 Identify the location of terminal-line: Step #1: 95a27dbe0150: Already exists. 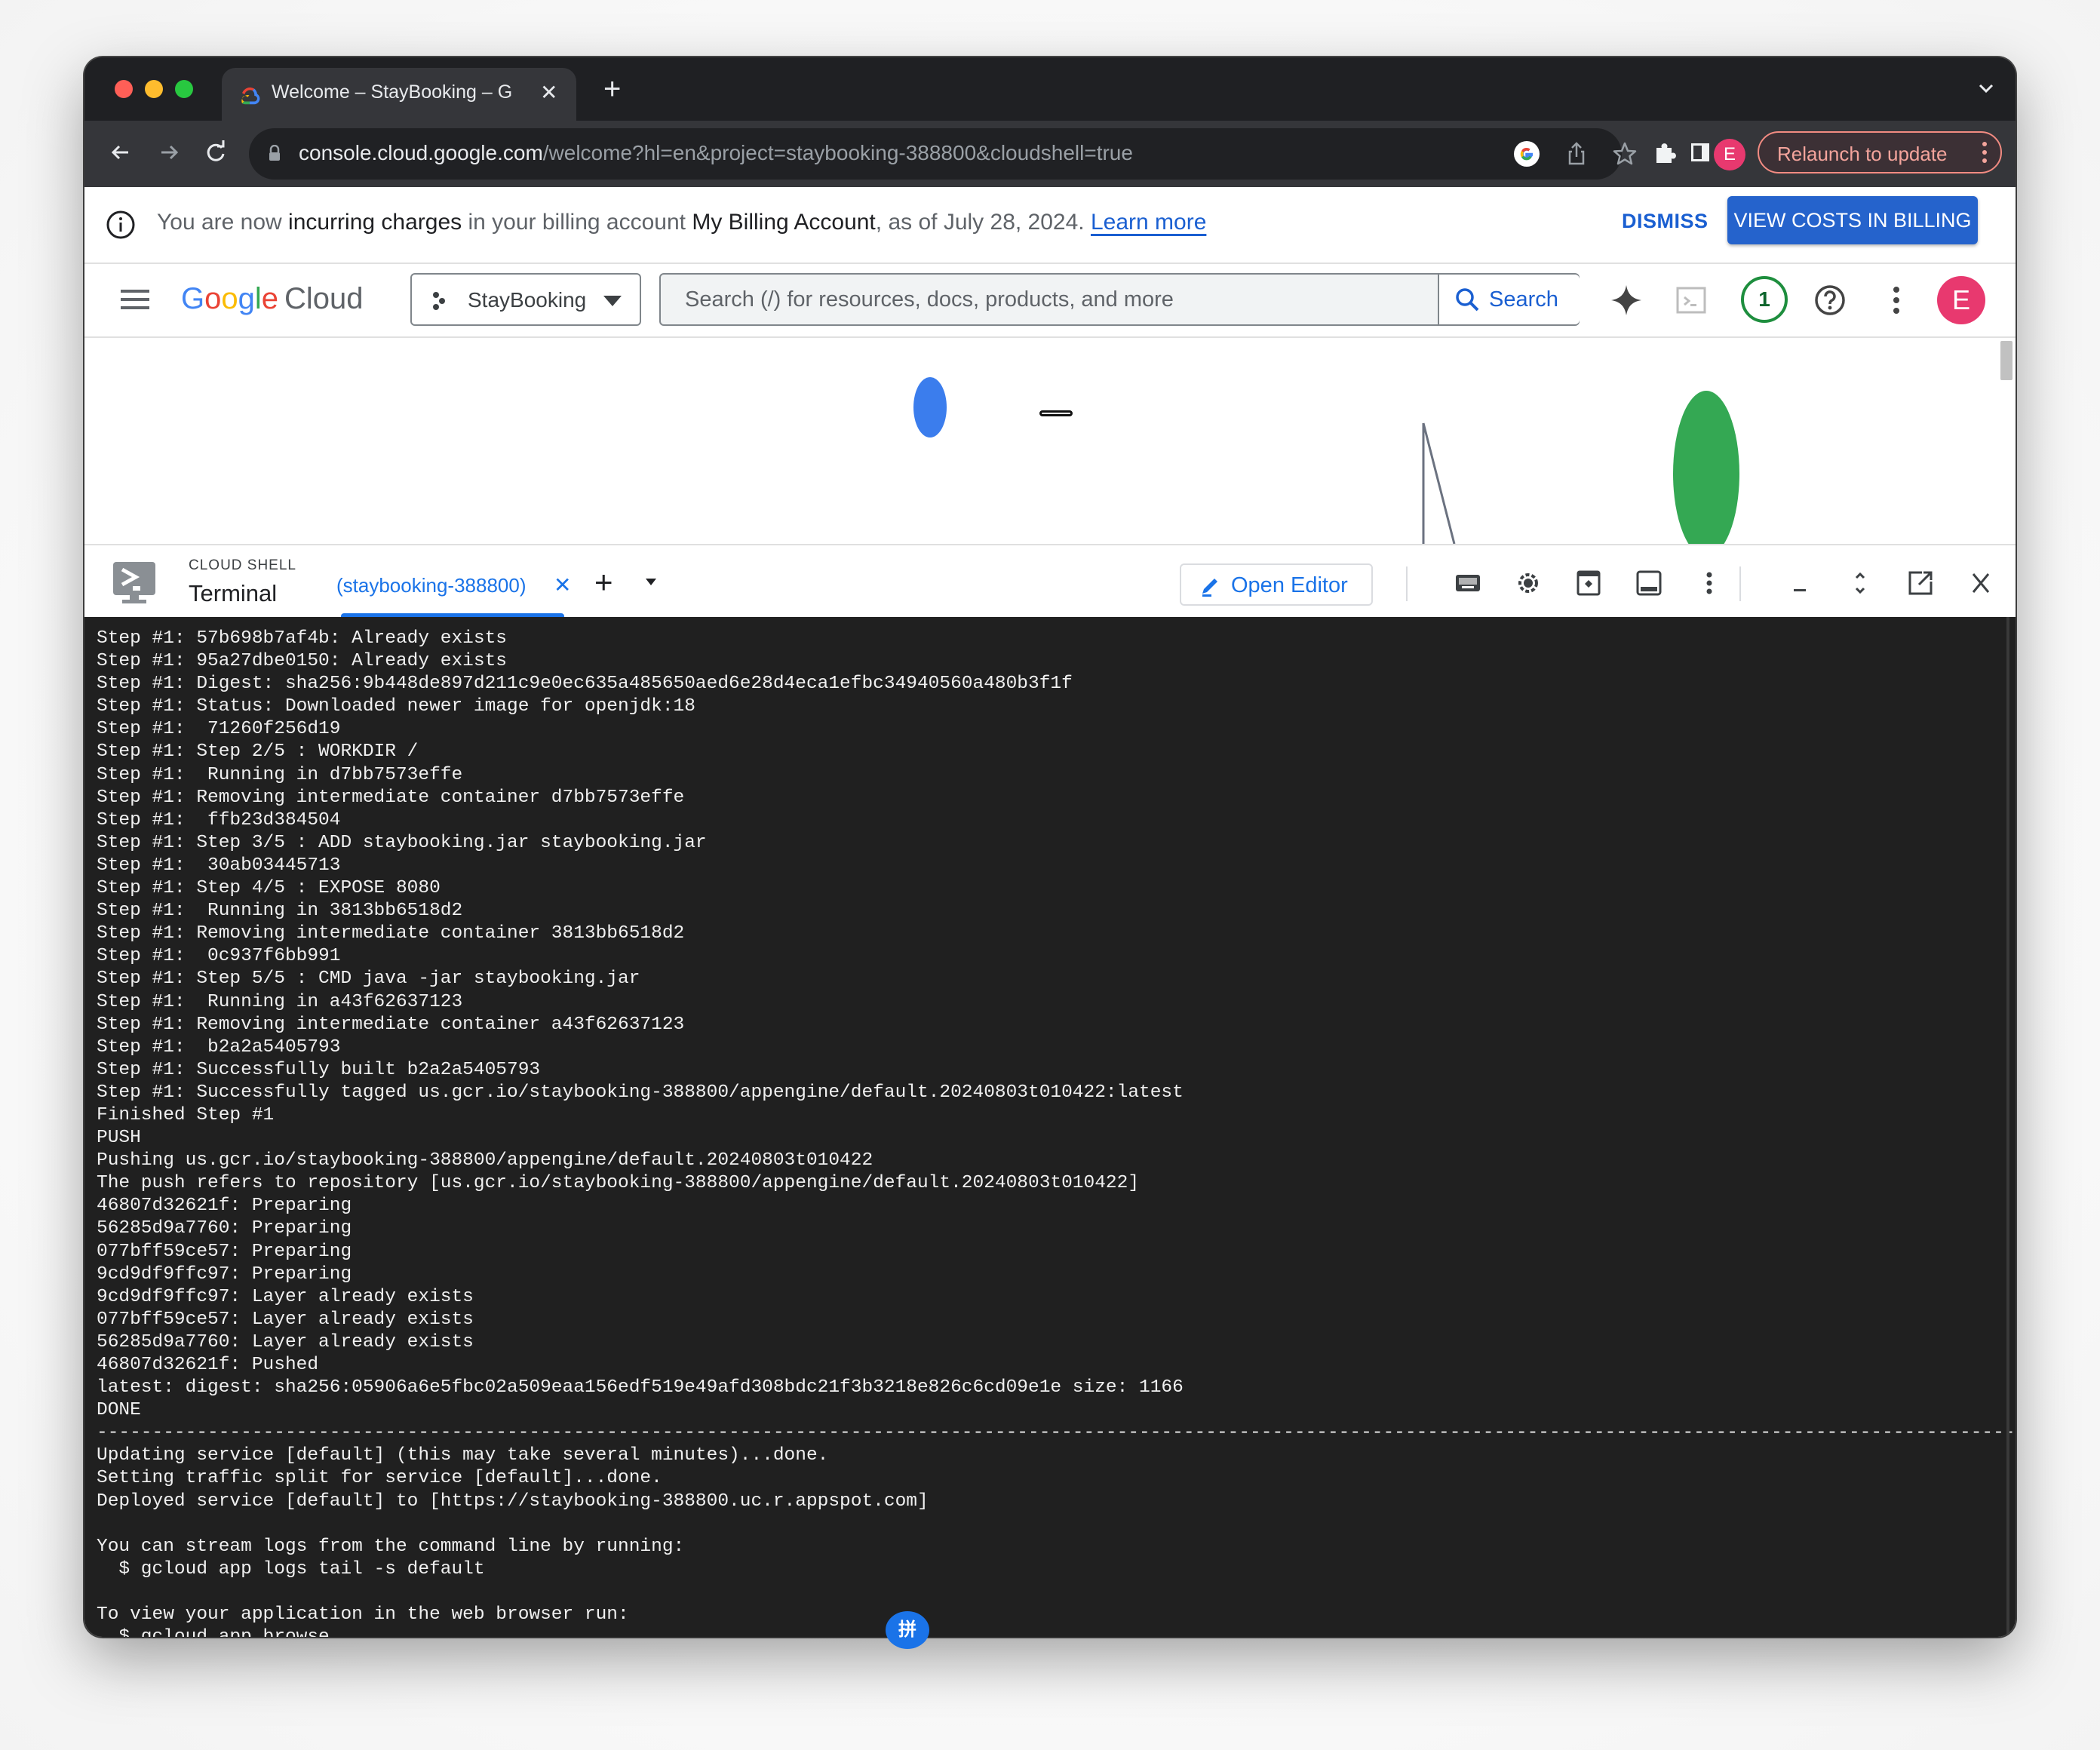
(302, 661).